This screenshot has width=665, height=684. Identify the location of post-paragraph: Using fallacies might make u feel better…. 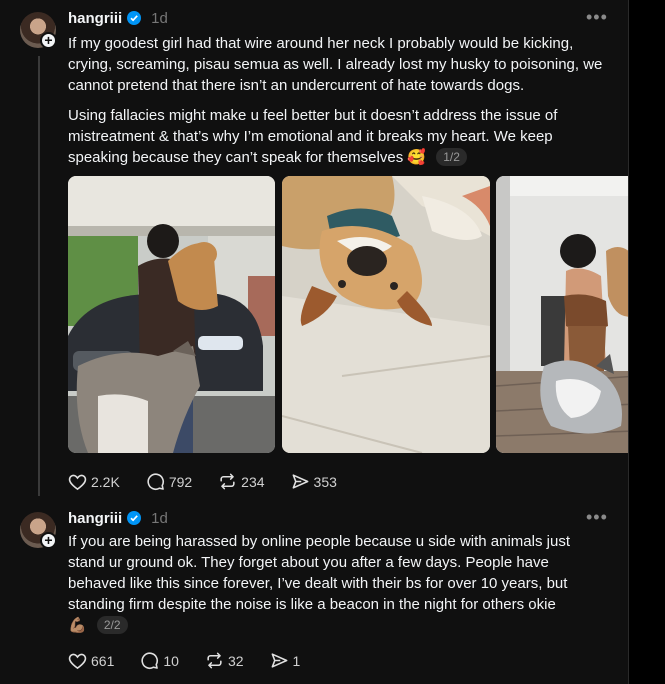
(338, 136).